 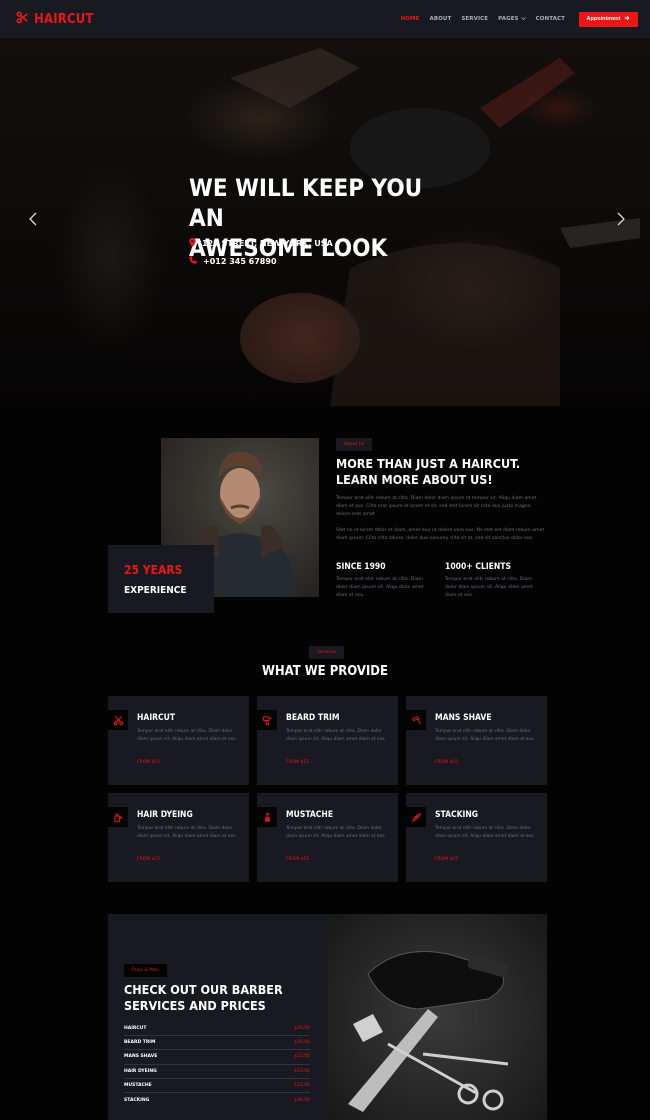 I want to click on hero-address-text: 123 STREET, NEW YORK, USA, so click(x=267, y=243).